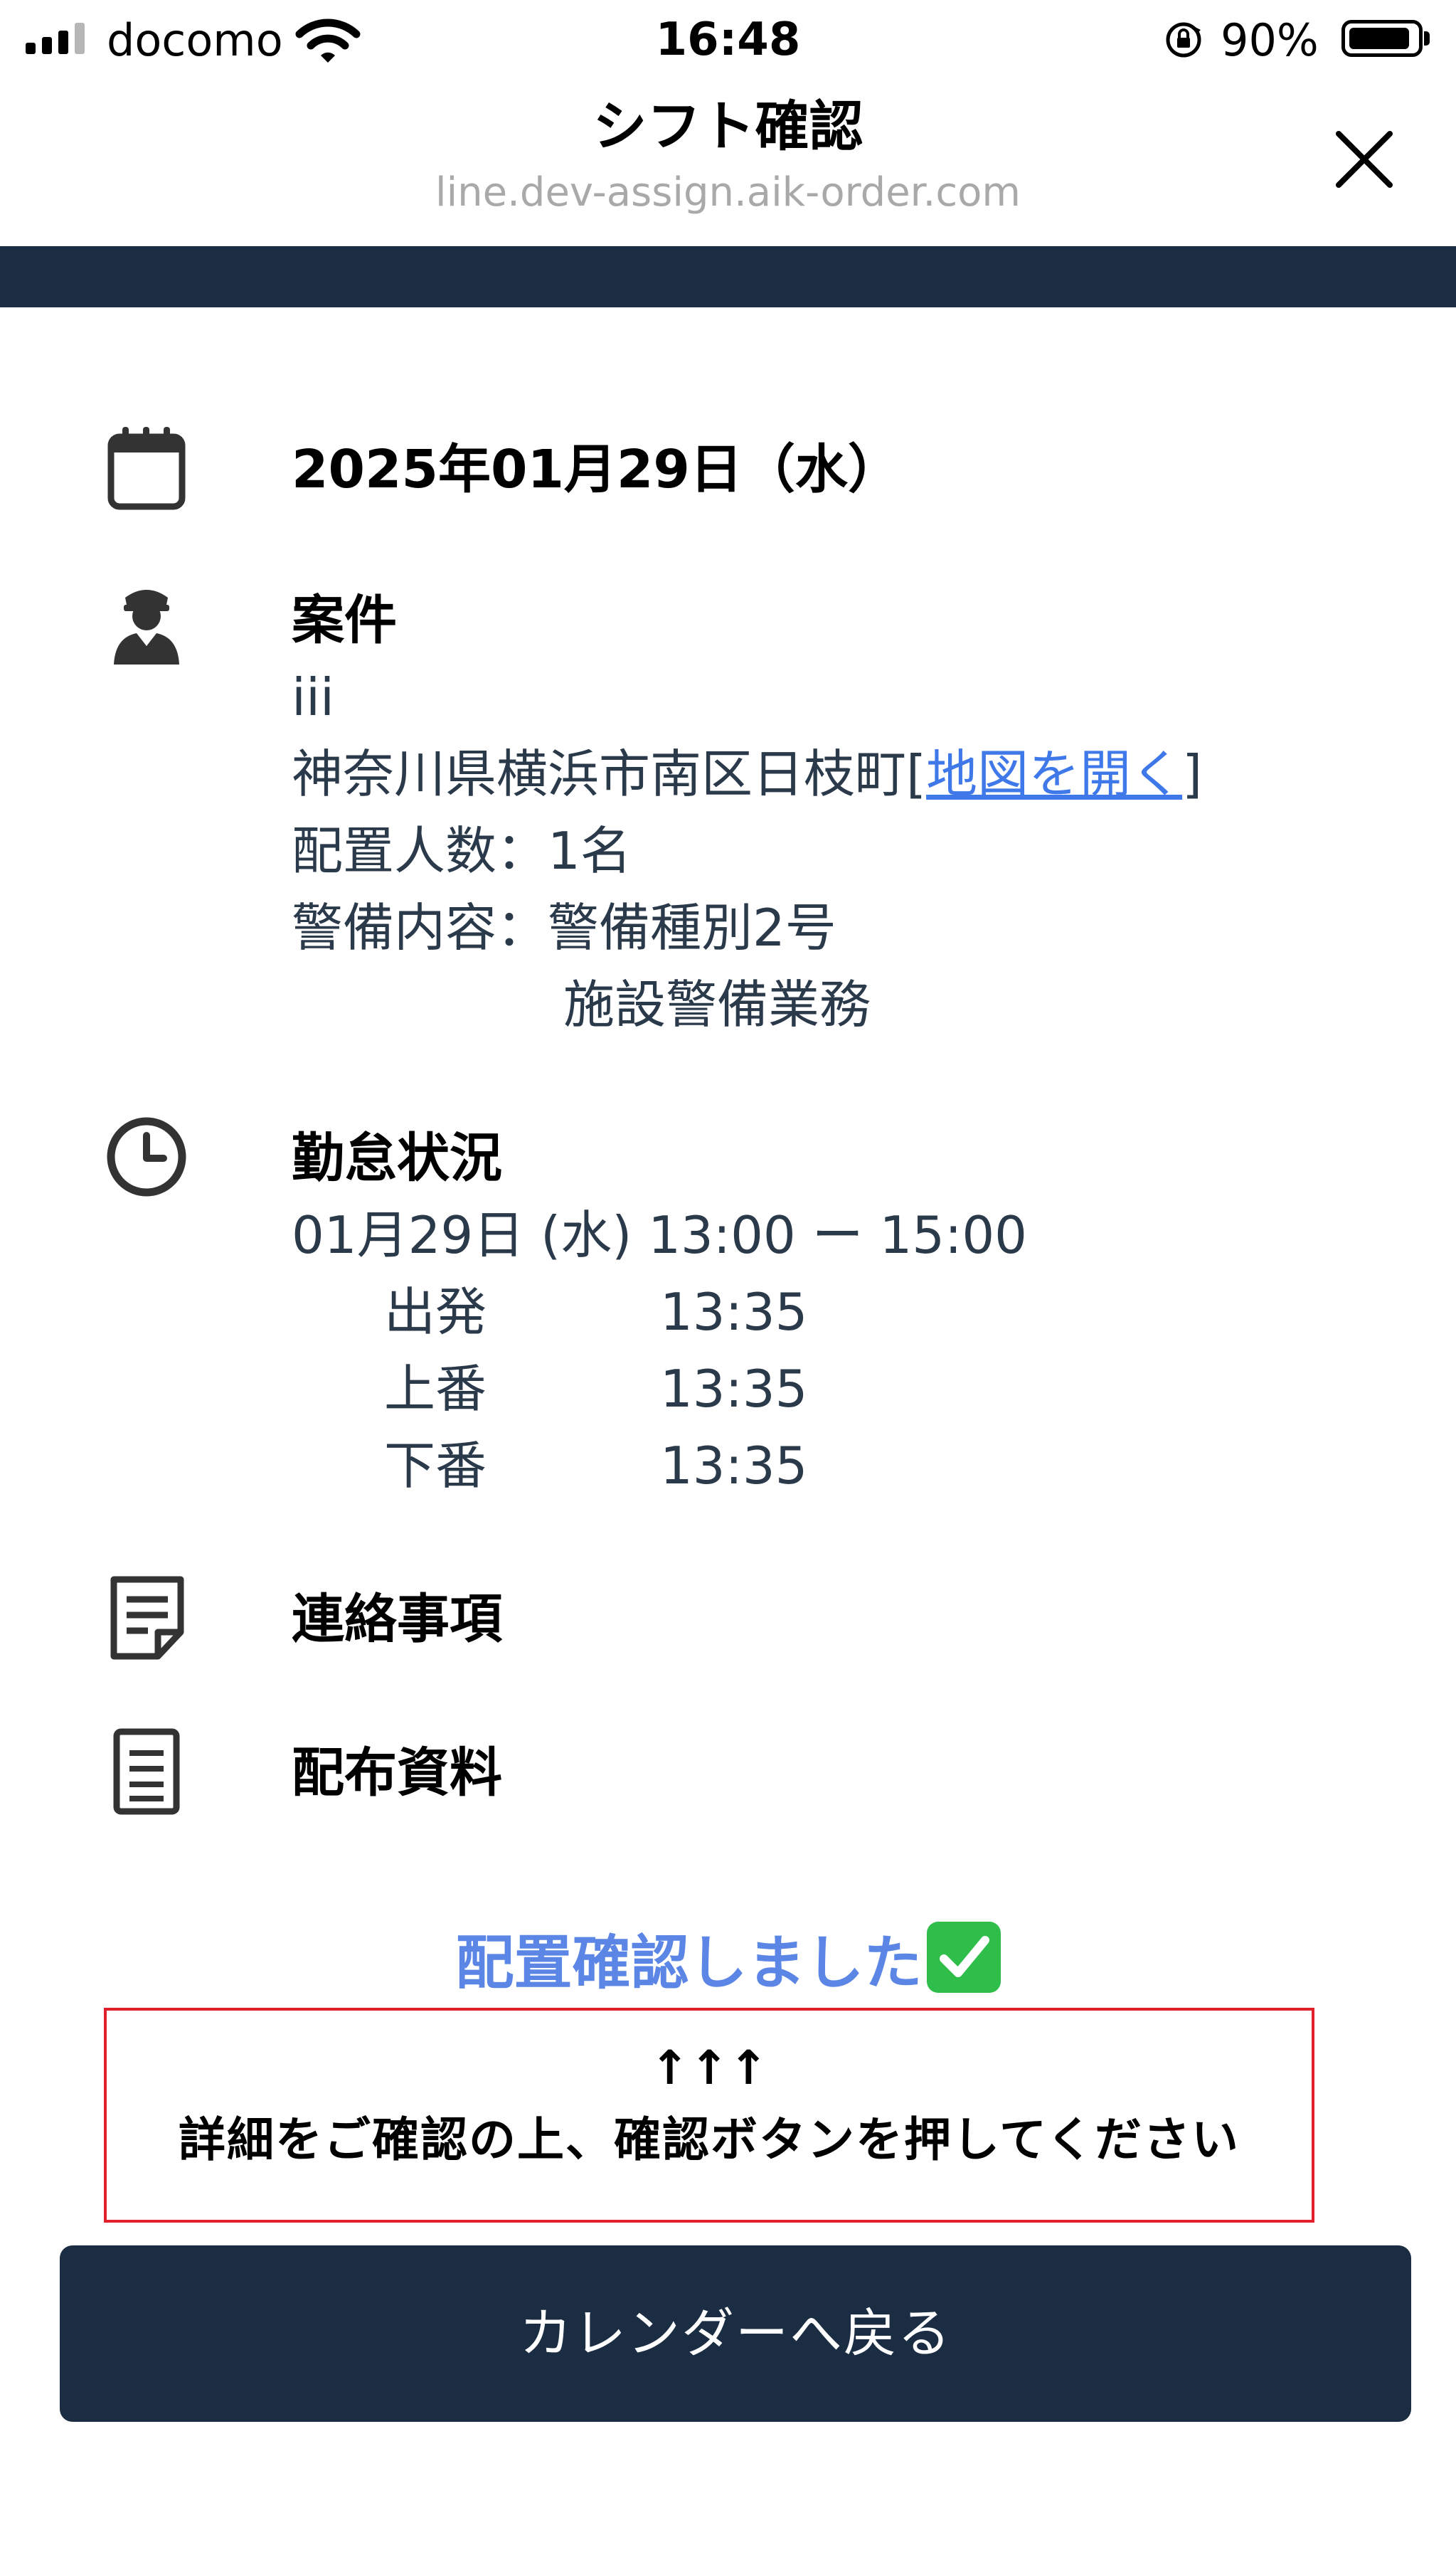  I want to click on guard-content-detail: 施設警備業務, so click(717, 1004).